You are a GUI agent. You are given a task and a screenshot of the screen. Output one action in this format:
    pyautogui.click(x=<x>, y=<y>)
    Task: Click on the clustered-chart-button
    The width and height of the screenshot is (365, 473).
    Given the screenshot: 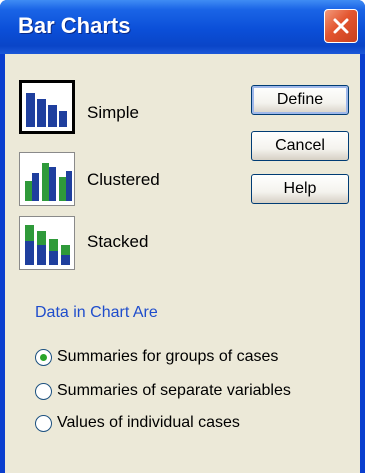 What is the action you would take?
    pyautogui.click(x=47, y=179)
    